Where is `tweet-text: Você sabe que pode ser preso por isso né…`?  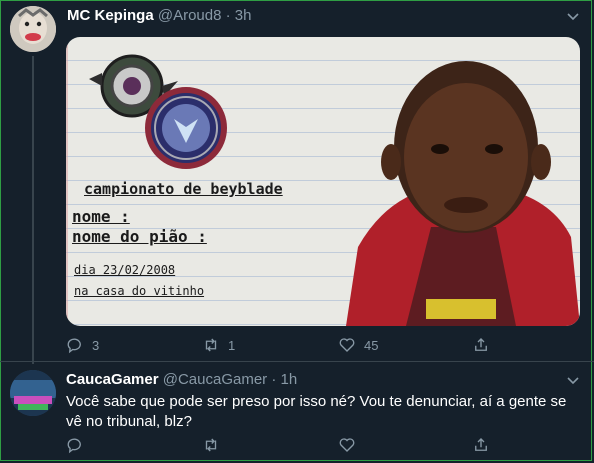 tweet-text: Você sabe que pode ser preso por isso né… is located at coordinates (316, 411).